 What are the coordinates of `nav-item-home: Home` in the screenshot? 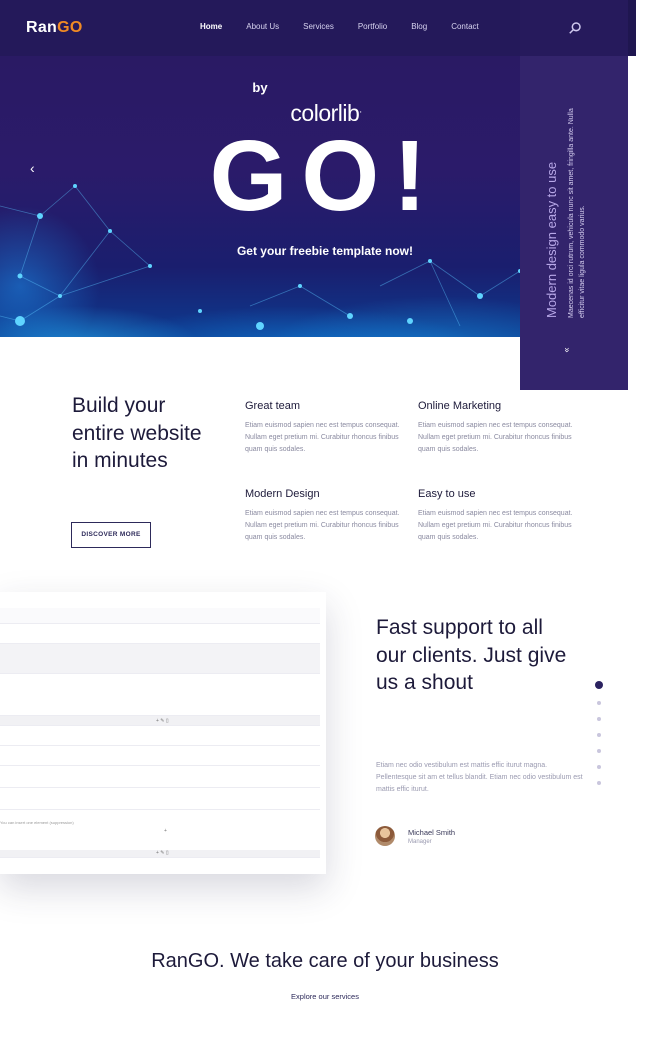 It's located at (211, 26).